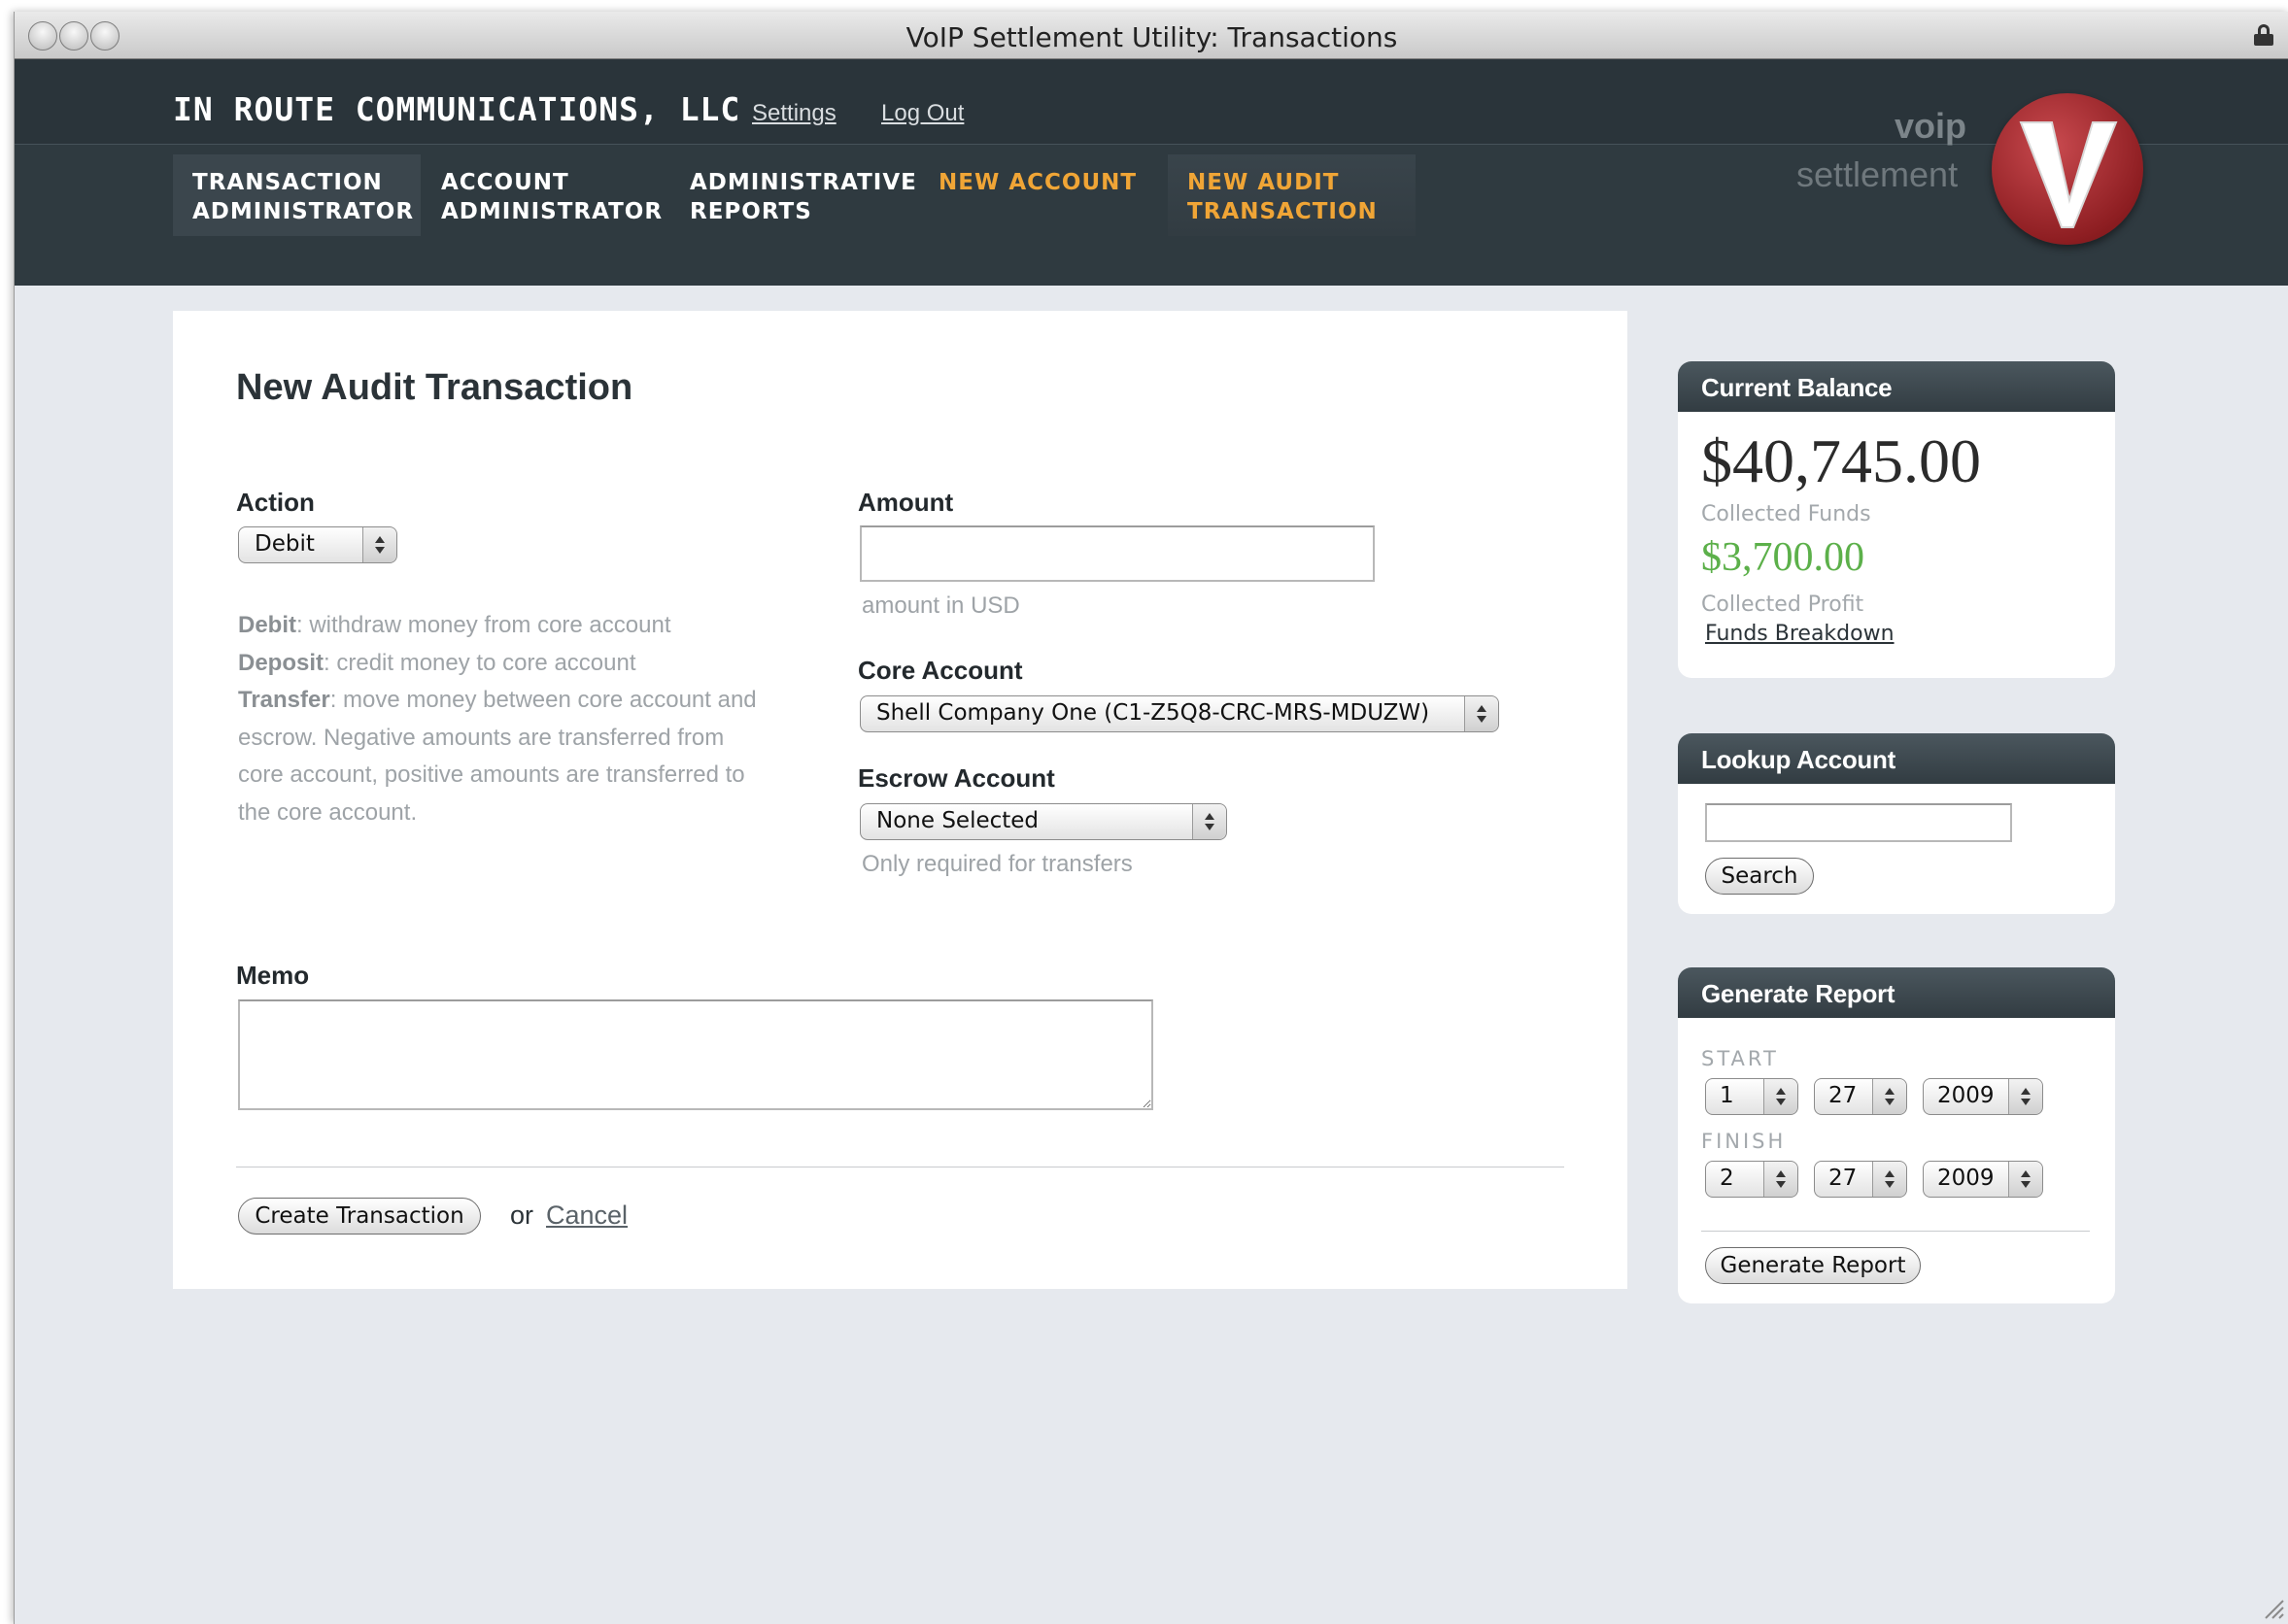 The width and height of the screenshot is (2288, 1624). What do you see at coordinates (276, 502) in the screenshot?
I see `action-label: Action` at bounding box center [276, 502].